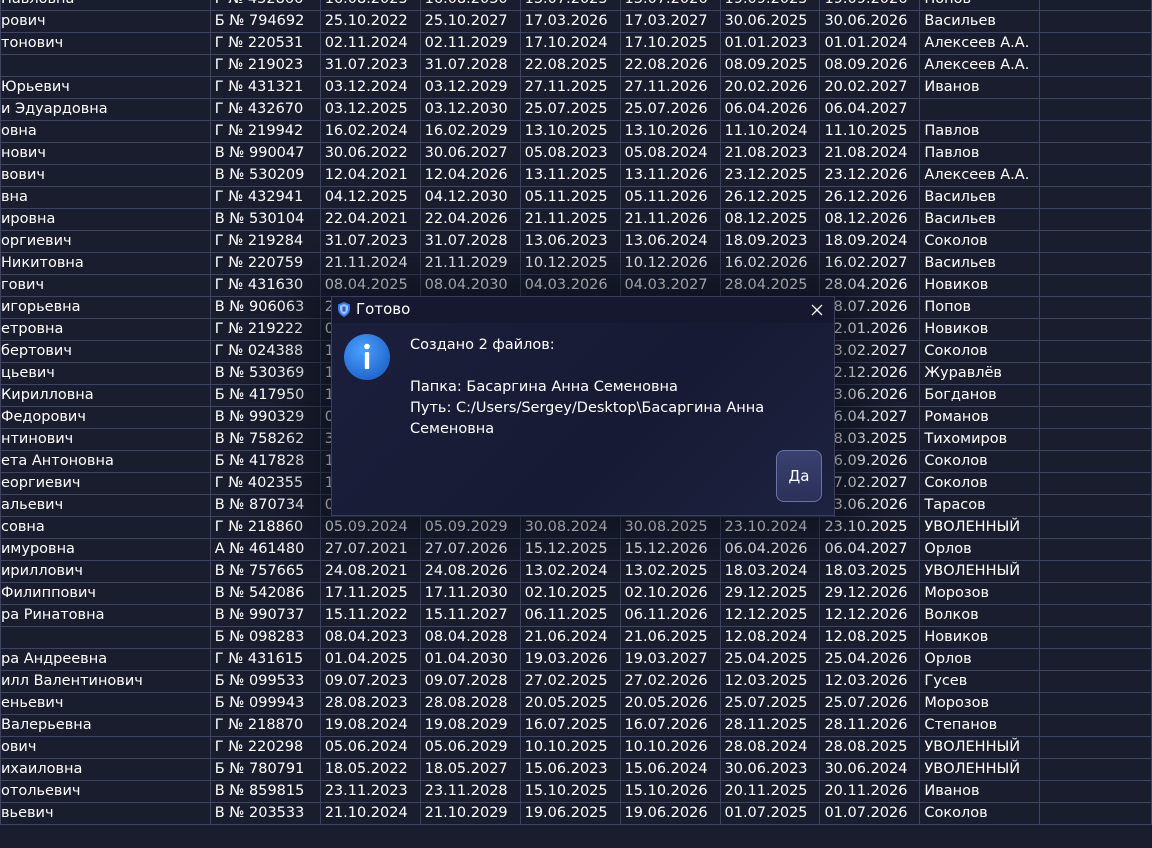 The image size is (1152, 848). Describe the element at coordinates (265, 439) in the screenshot. I see `table-cell-document: В № 758262` at that location.